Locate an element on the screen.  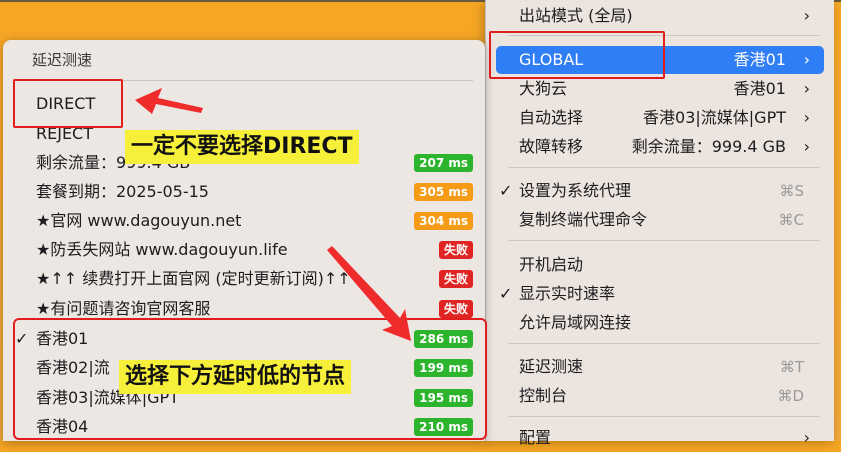
annotation-note-nodes: 选择下方延时低的节点 is located at coordinates (235, 377).